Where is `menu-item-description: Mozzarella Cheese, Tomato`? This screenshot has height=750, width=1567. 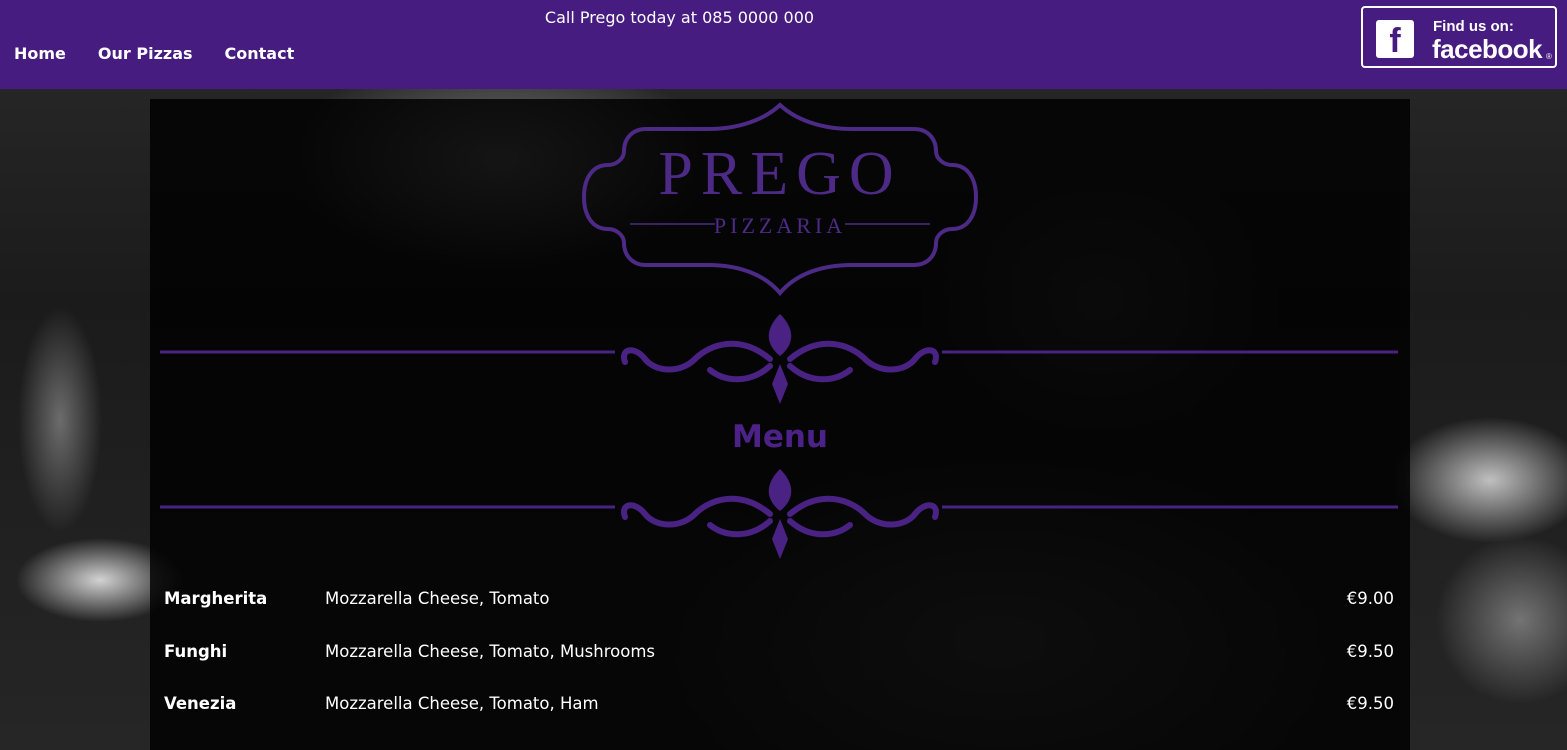 menu-item-description: Mozzarella Cheese, Tomato is located at coordinates (437, 598).